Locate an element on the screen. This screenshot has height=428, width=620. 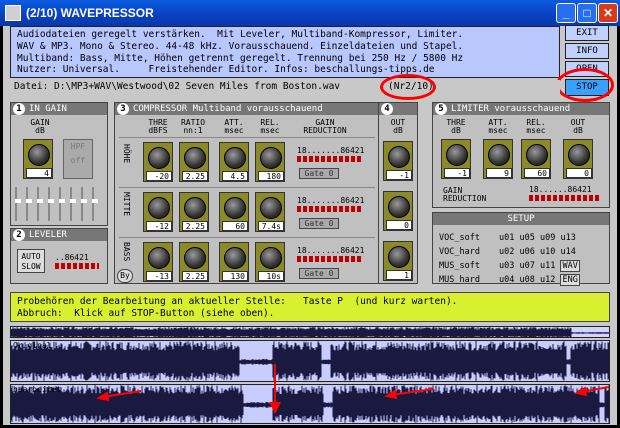
limiter-att-knob: 9 is located at coordinates (498, 159).